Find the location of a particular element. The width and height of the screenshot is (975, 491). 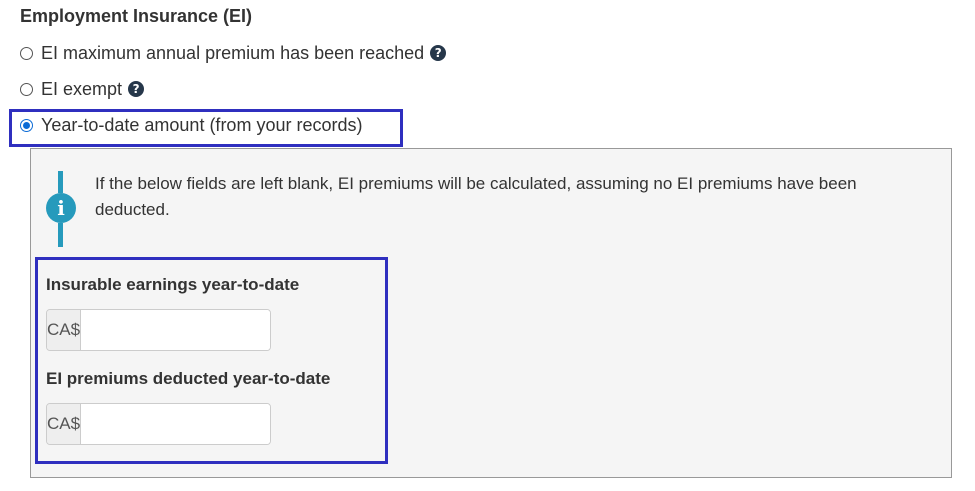

highlight-box-radio is located at coordinates (206, 128).